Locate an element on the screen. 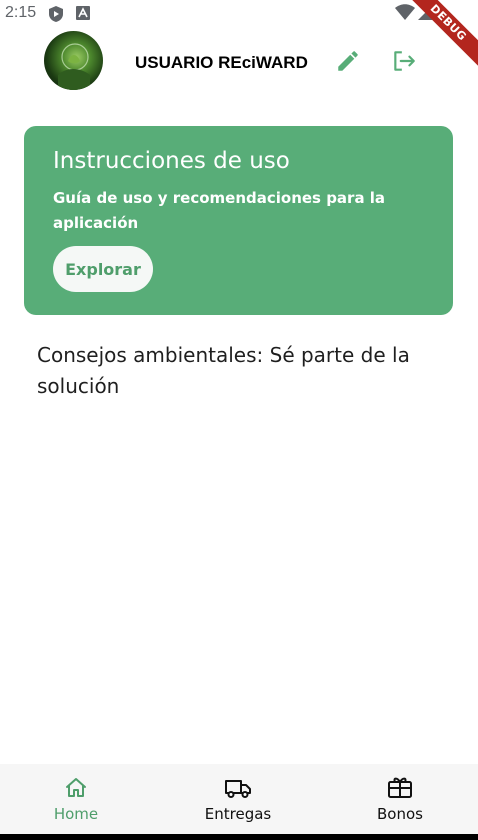  logout-button is located at coordinates (404, 61).